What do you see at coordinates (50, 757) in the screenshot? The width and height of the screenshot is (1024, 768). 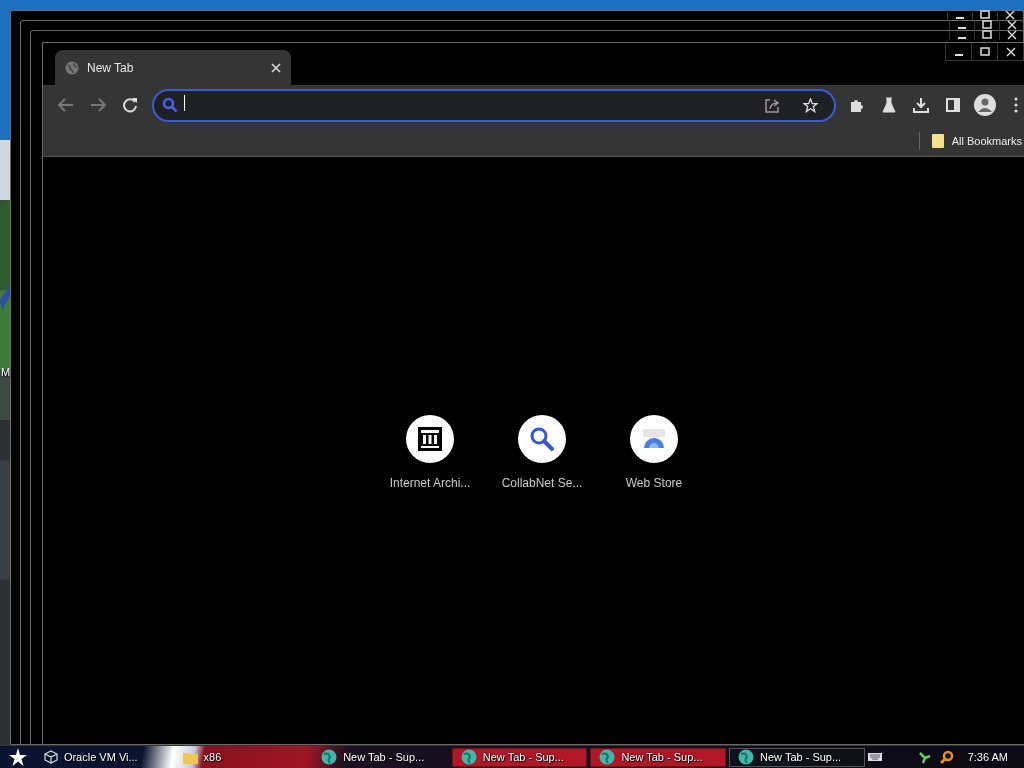 I see `cube-icon` at bounding box center [50, 757].